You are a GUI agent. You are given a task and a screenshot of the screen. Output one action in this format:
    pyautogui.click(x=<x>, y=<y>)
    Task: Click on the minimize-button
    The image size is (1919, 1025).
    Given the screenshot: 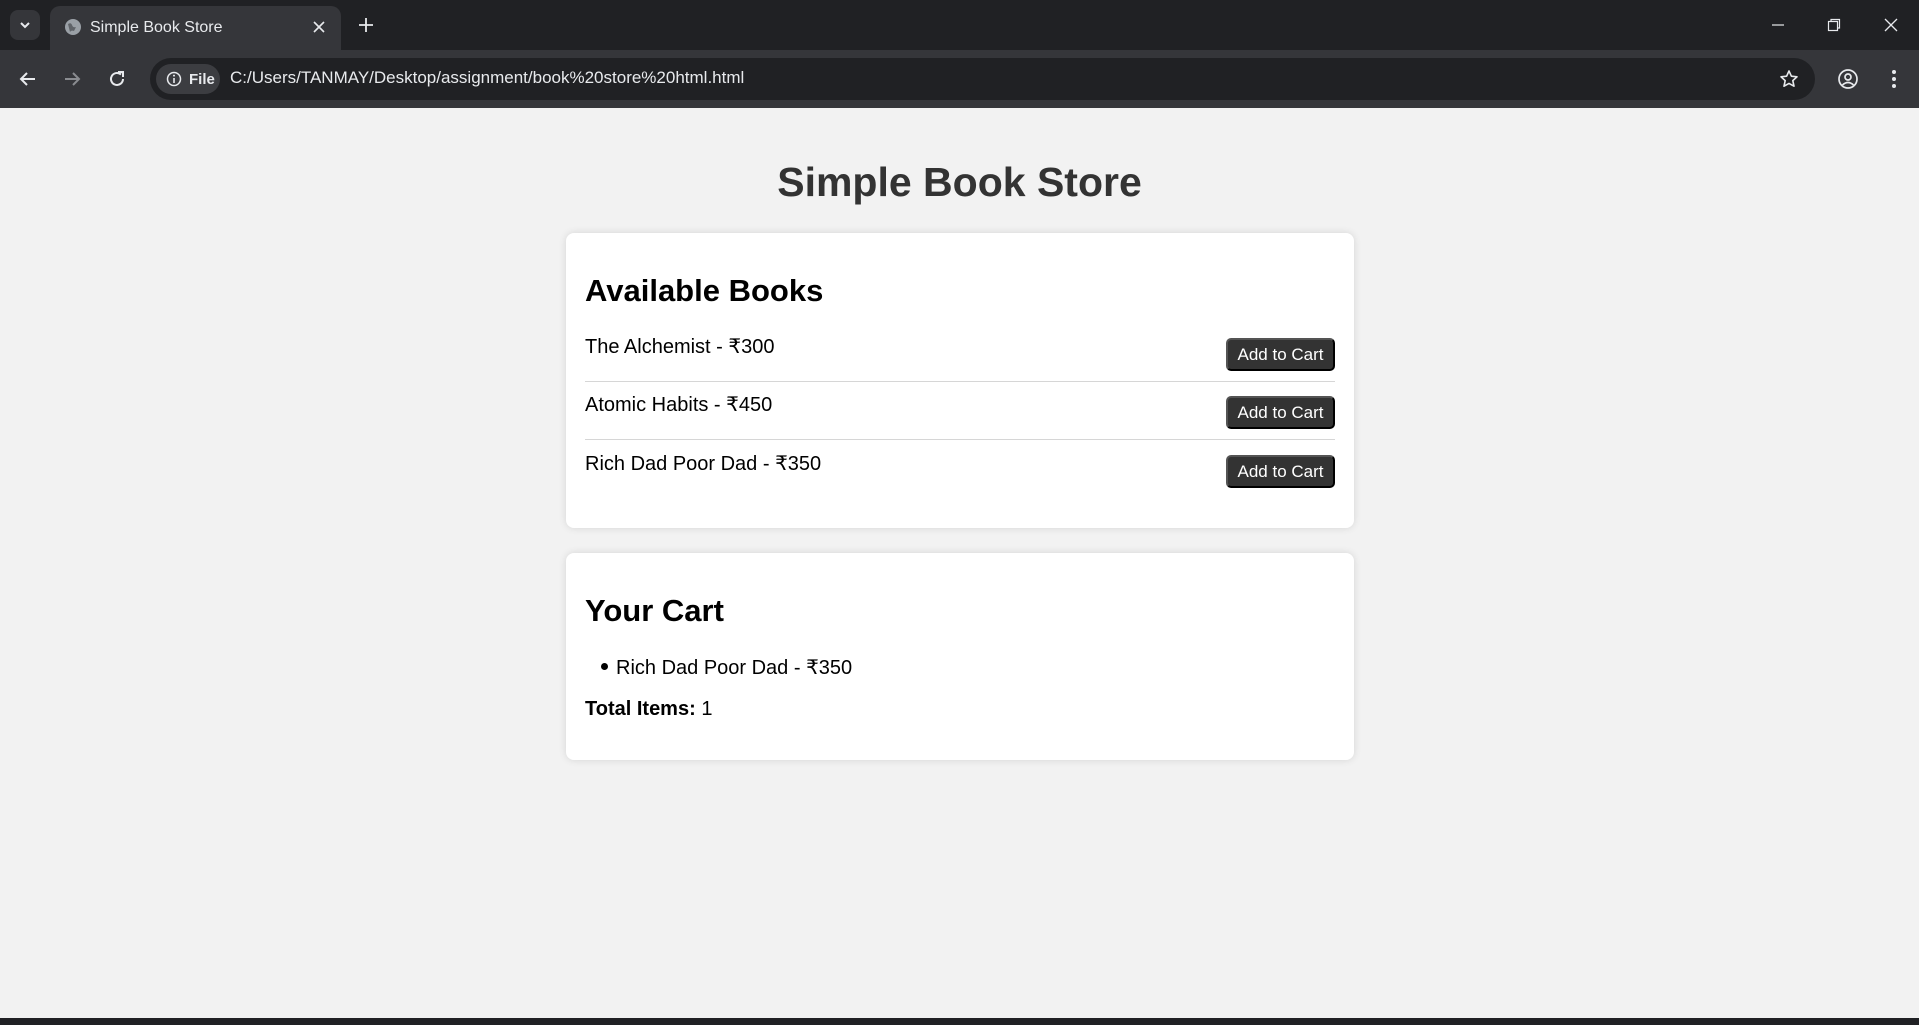 What is the action you would take?
    pyautogui.click(x=1778, y=25)
    